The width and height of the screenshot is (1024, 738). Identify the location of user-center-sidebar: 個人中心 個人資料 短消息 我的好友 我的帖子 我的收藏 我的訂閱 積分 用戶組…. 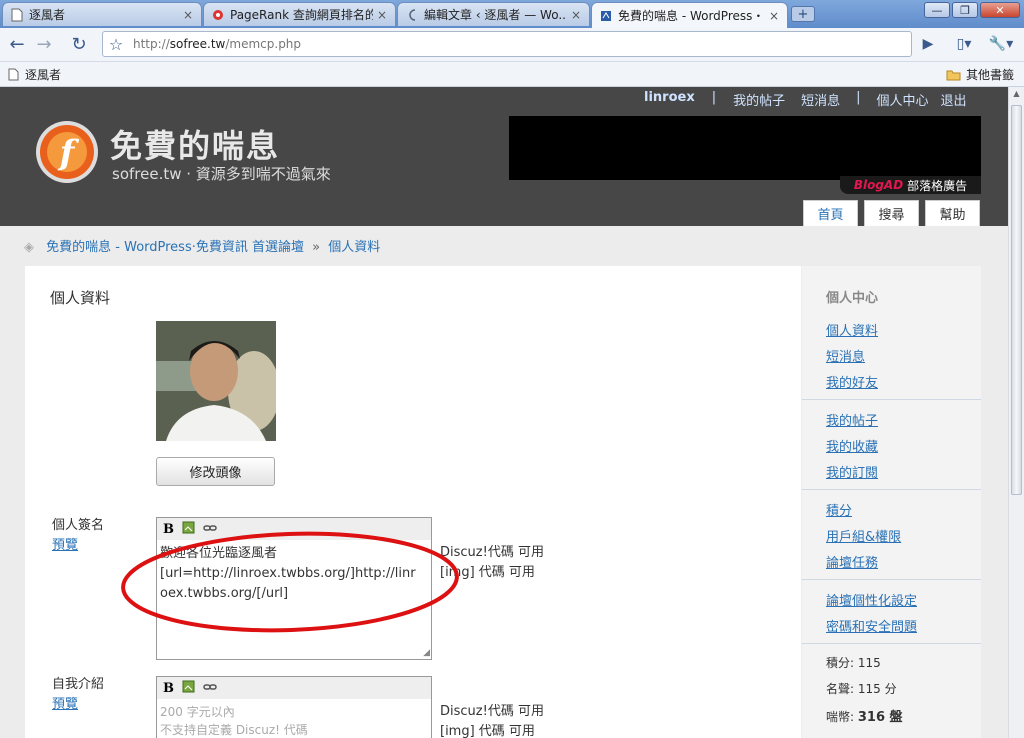
(891, 502).